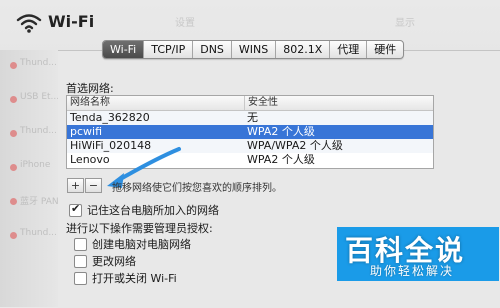 This screenshot has height=308, width=500. I want to click on auth-option-row: 创建电脑对电脑网络, so click(132, 244).